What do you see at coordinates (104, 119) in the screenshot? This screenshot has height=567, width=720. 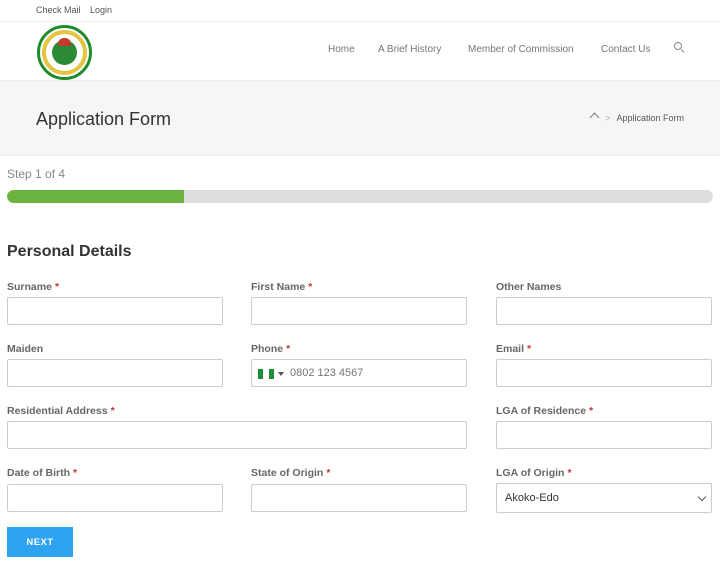 I see `page-title: Application Form` at bounding box center [104, 119].